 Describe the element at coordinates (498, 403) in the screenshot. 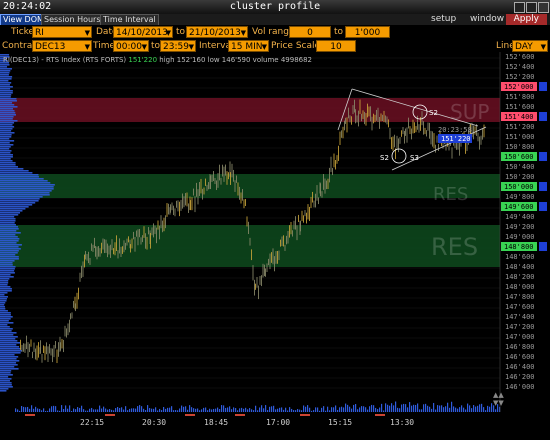

I see `scroll-down-icon: ▼▼` at that location.